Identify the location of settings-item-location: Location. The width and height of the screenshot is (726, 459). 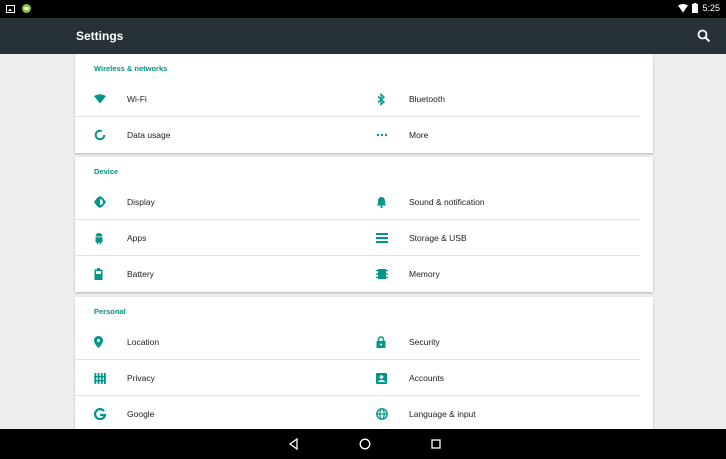
(216, 342).